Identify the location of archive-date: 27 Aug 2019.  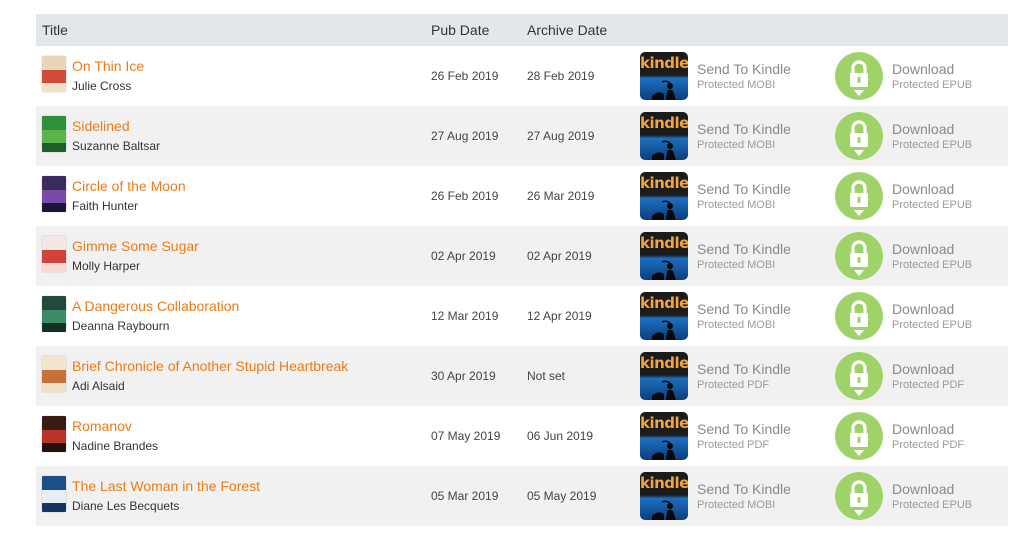
(561, 136).